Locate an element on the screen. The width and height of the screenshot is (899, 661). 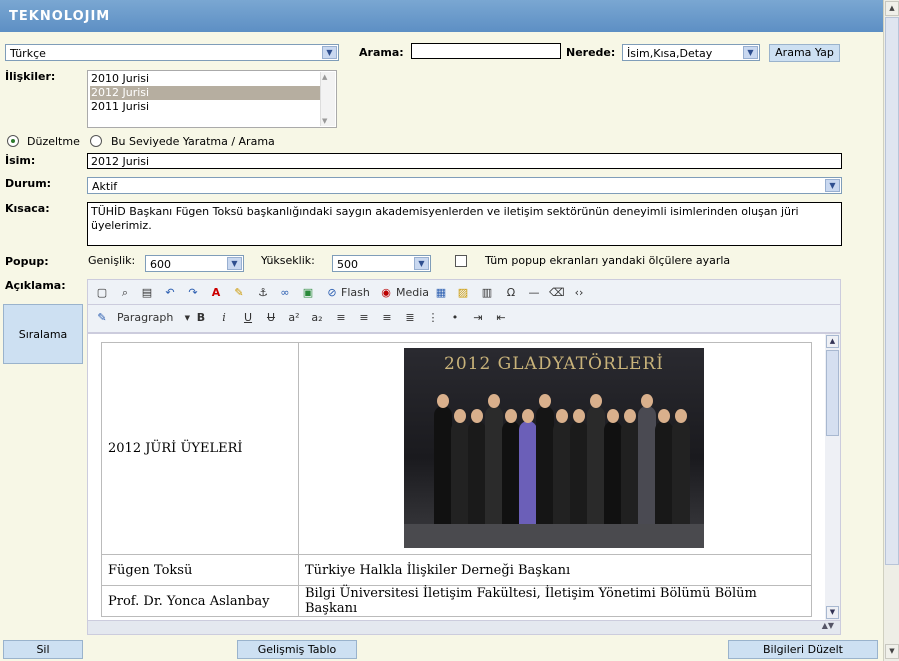
table-edit-icon: ▨ is located at coordinates (463, 293).